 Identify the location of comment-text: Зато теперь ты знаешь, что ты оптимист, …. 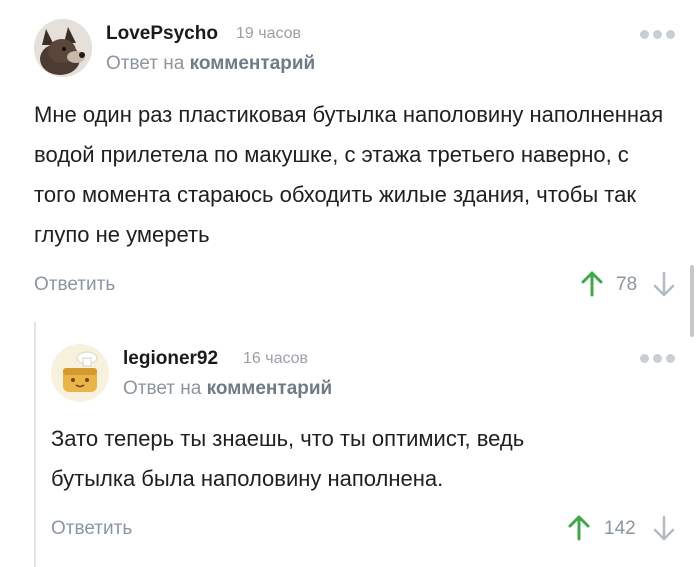
(288, 458).